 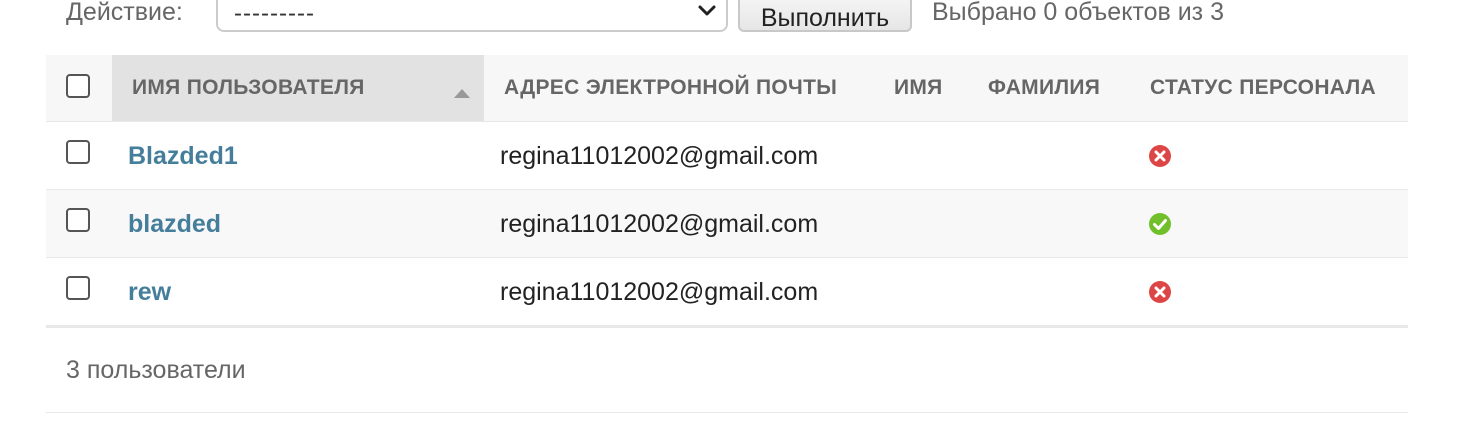 I want to click on column-label-email: АДРЕС ЭЛЕКТРОННОЙ ПОЧТЫ, so click(x=671, y=87).